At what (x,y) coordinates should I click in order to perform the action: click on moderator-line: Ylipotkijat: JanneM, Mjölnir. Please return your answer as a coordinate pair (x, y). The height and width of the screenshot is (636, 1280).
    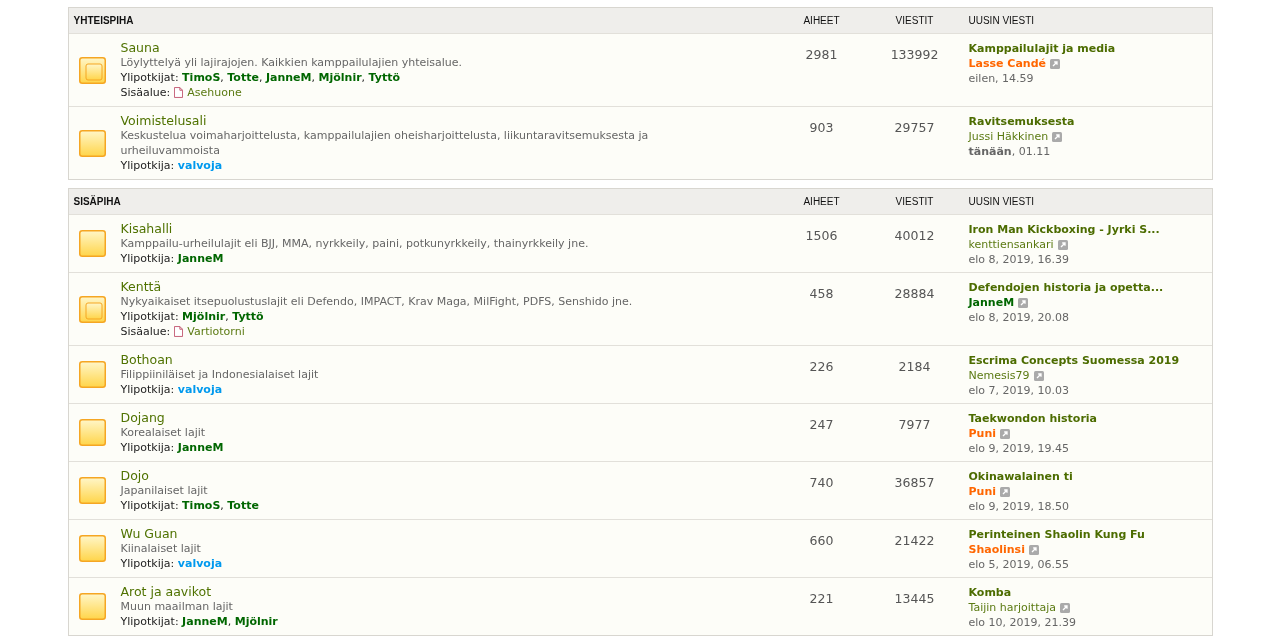
    Looking at the image, I should click on (199, 621).